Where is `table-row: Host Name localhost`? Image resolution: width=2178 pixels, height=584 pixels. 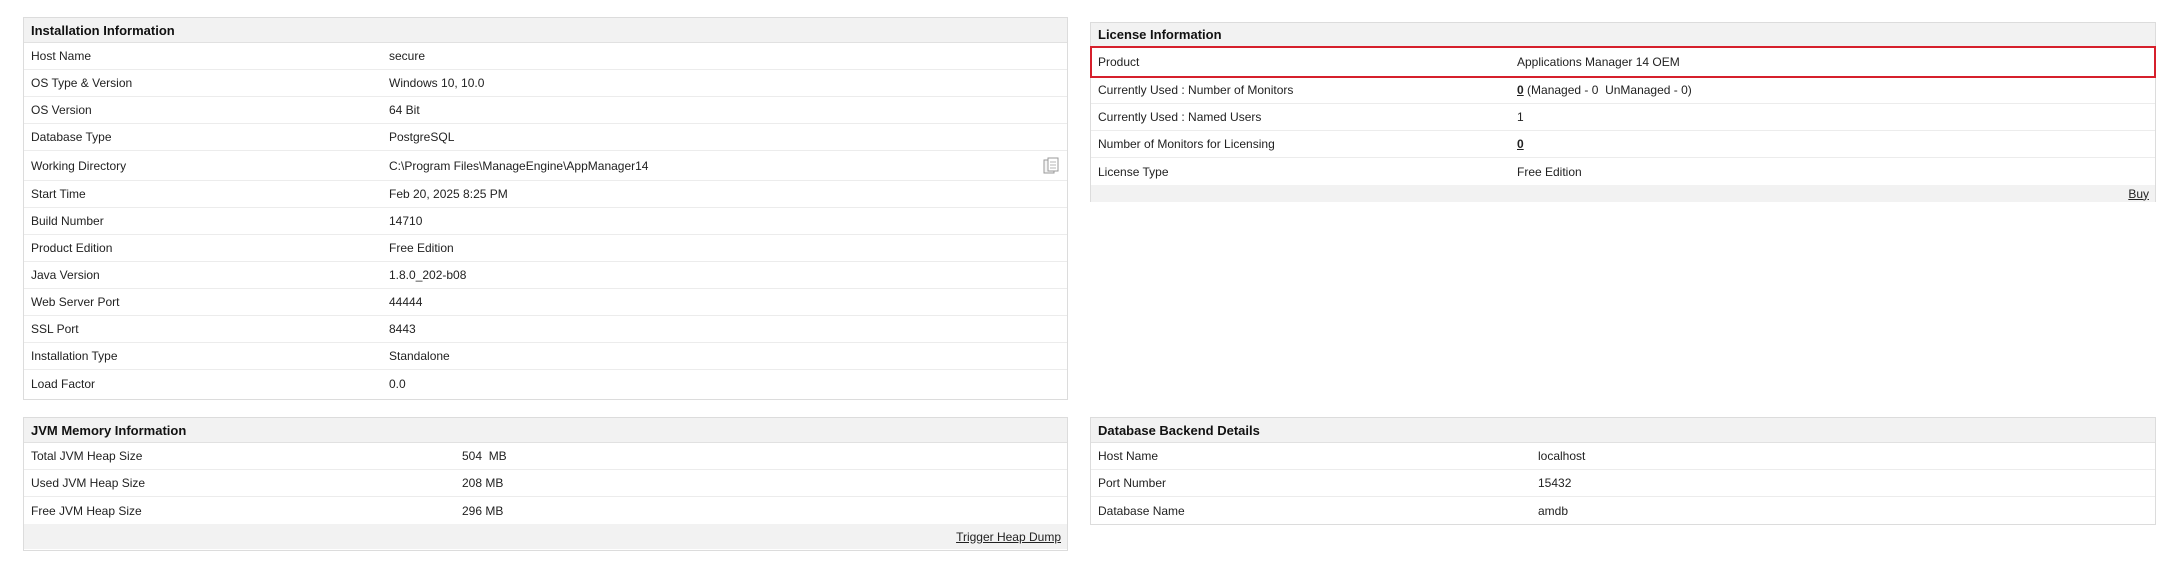
table-row: Host Name localhost is located at coordinates (1623, 456).